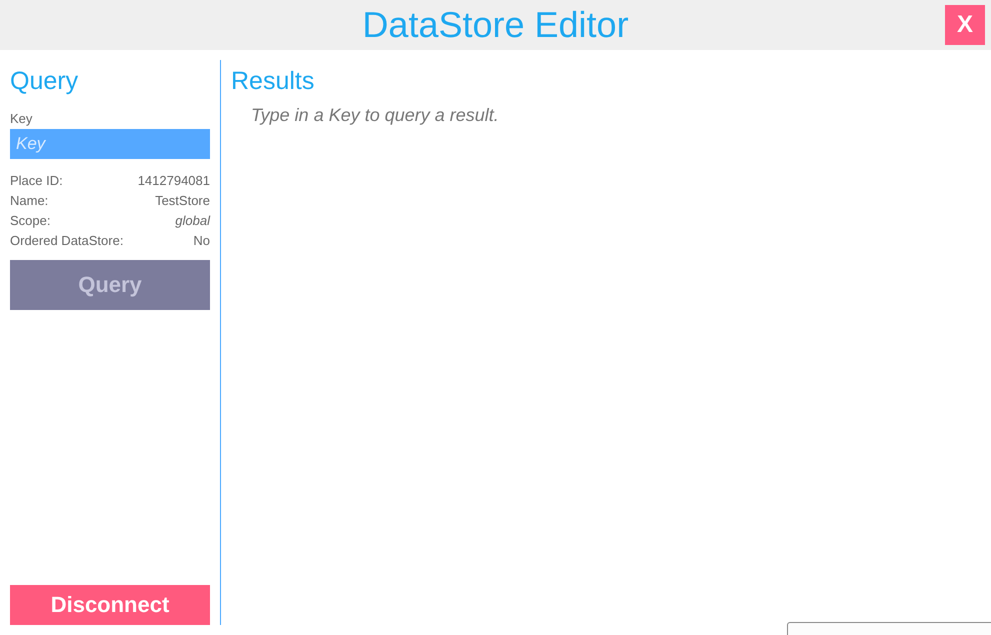 The width and height of the screenshot is (991, 635). Describe the element at coordinates (110, 605) in the screenshot. I see `disconnect-button: Disconnect` at that location.